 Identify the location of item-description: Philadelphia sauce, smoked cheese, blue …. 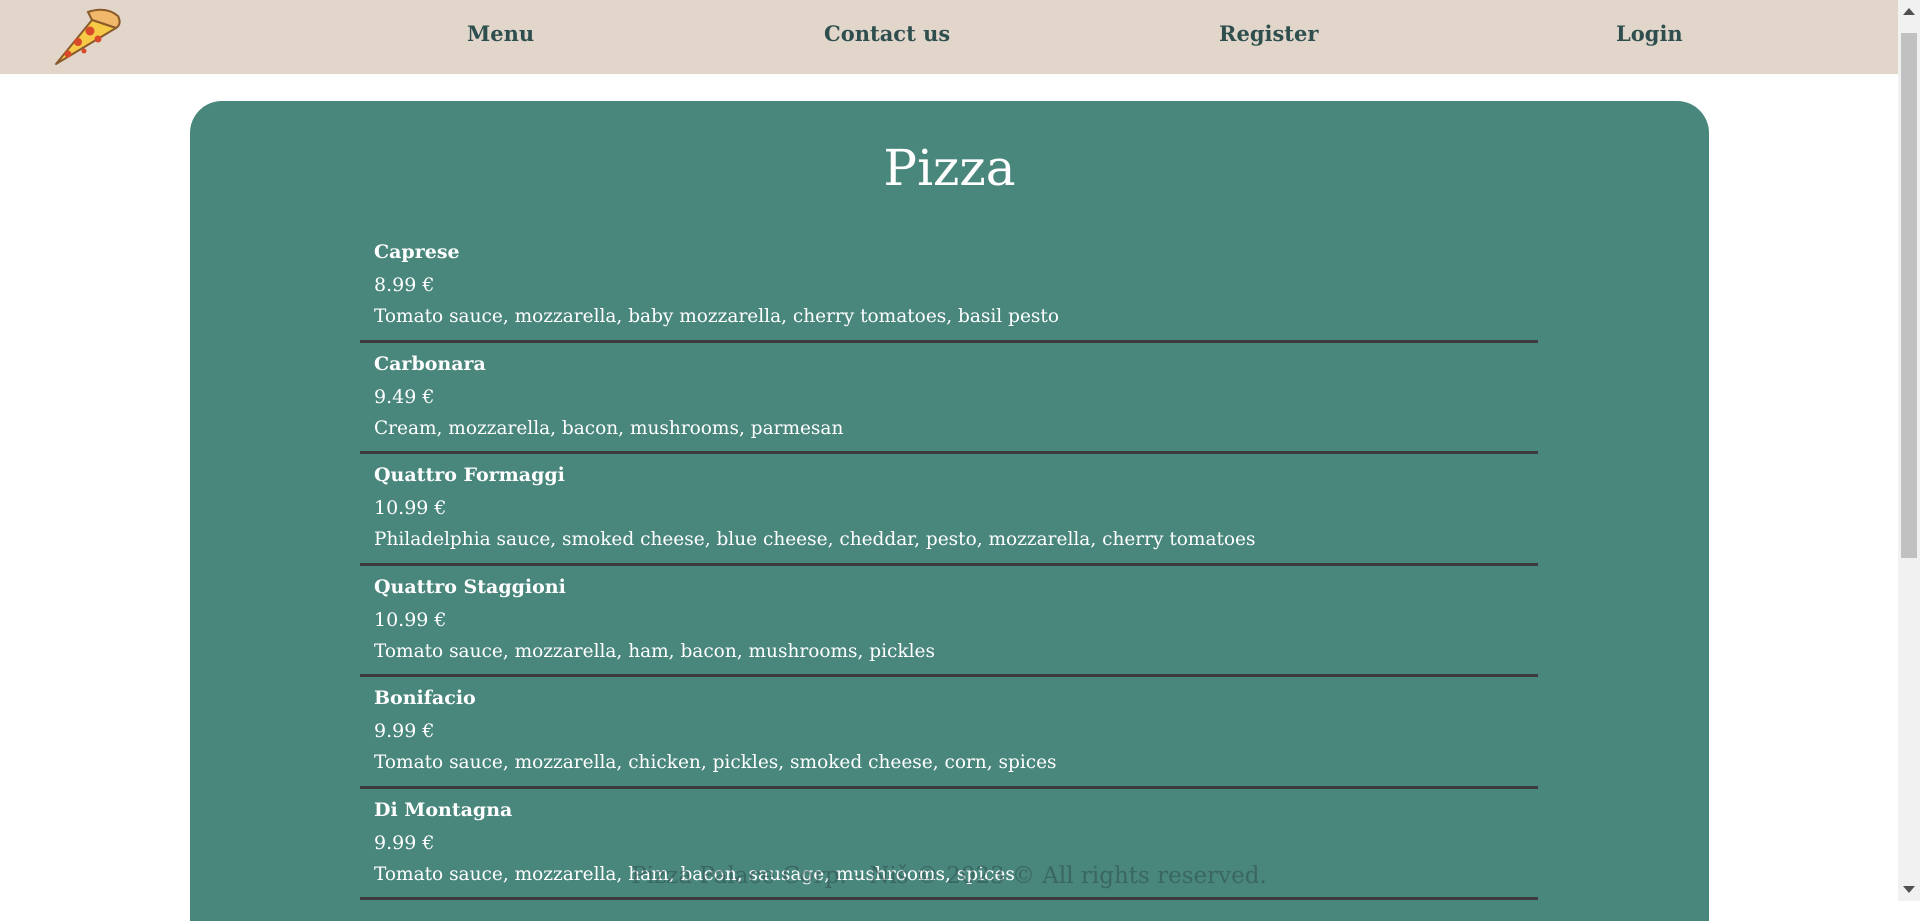
(815, 539).